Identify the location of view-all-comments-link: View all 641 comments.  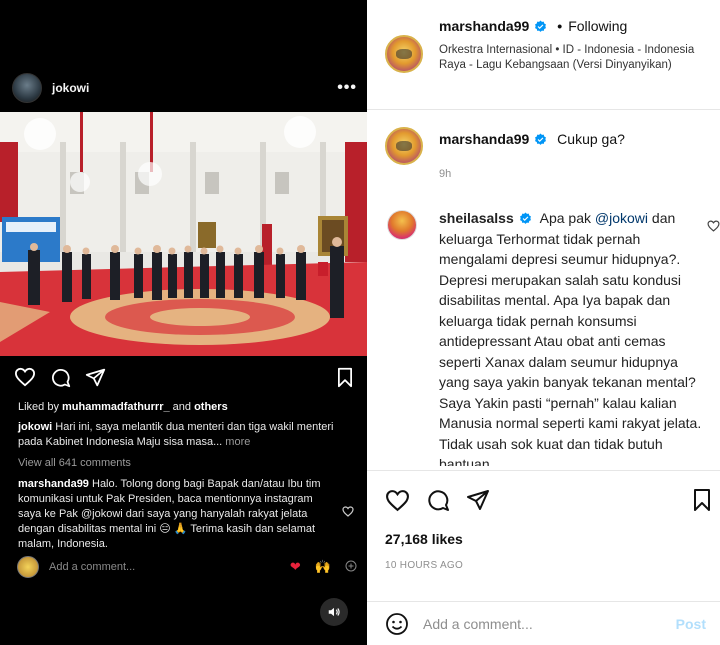
(178, 463).